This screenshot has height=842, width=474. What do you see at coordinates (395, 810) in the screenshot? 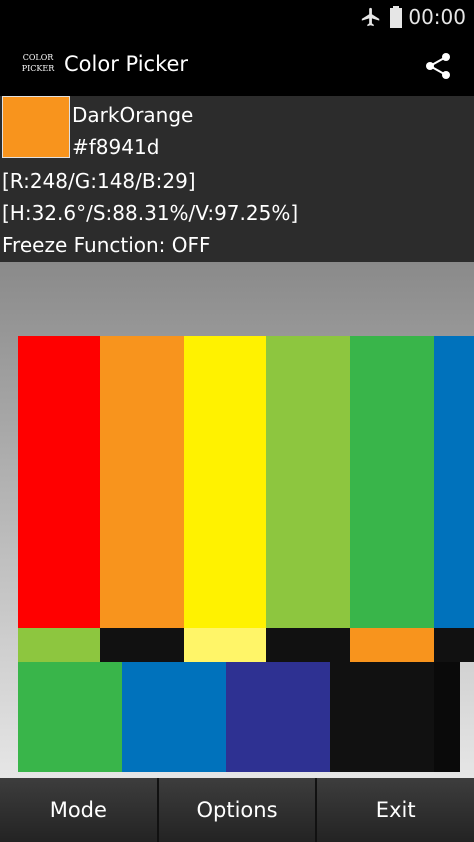
I see `exit-button: Exit` at bounding box center [395, 810].